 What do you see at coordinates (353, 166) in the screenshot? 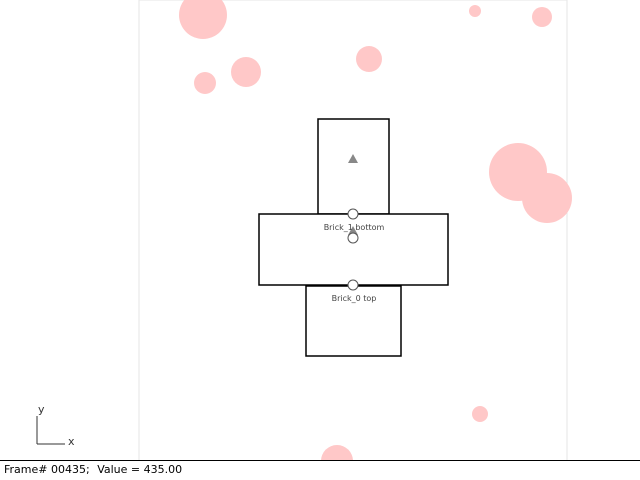
I see `brick-top-narrow` at bounding box center [353, 166].